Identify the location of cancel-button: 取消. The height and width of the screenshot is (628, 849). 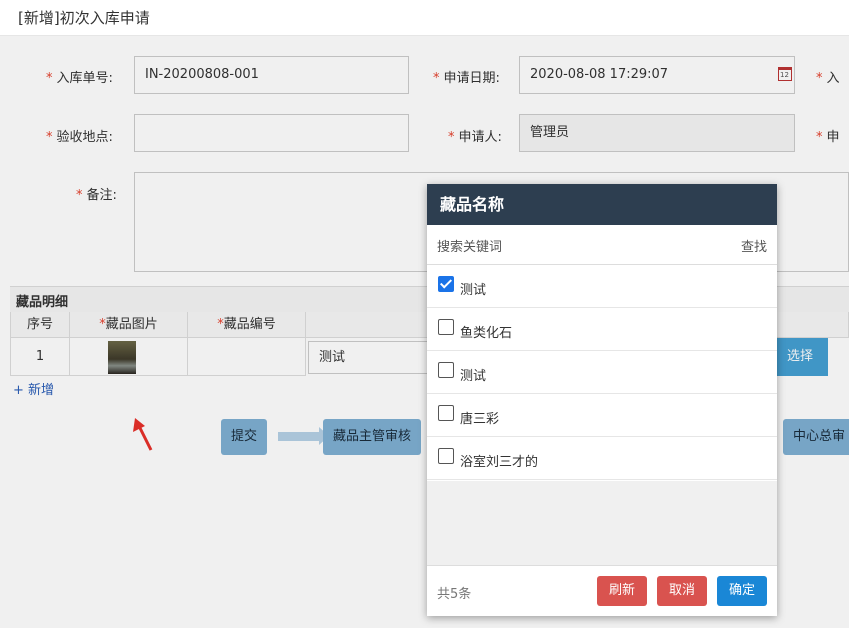
(682, 591).